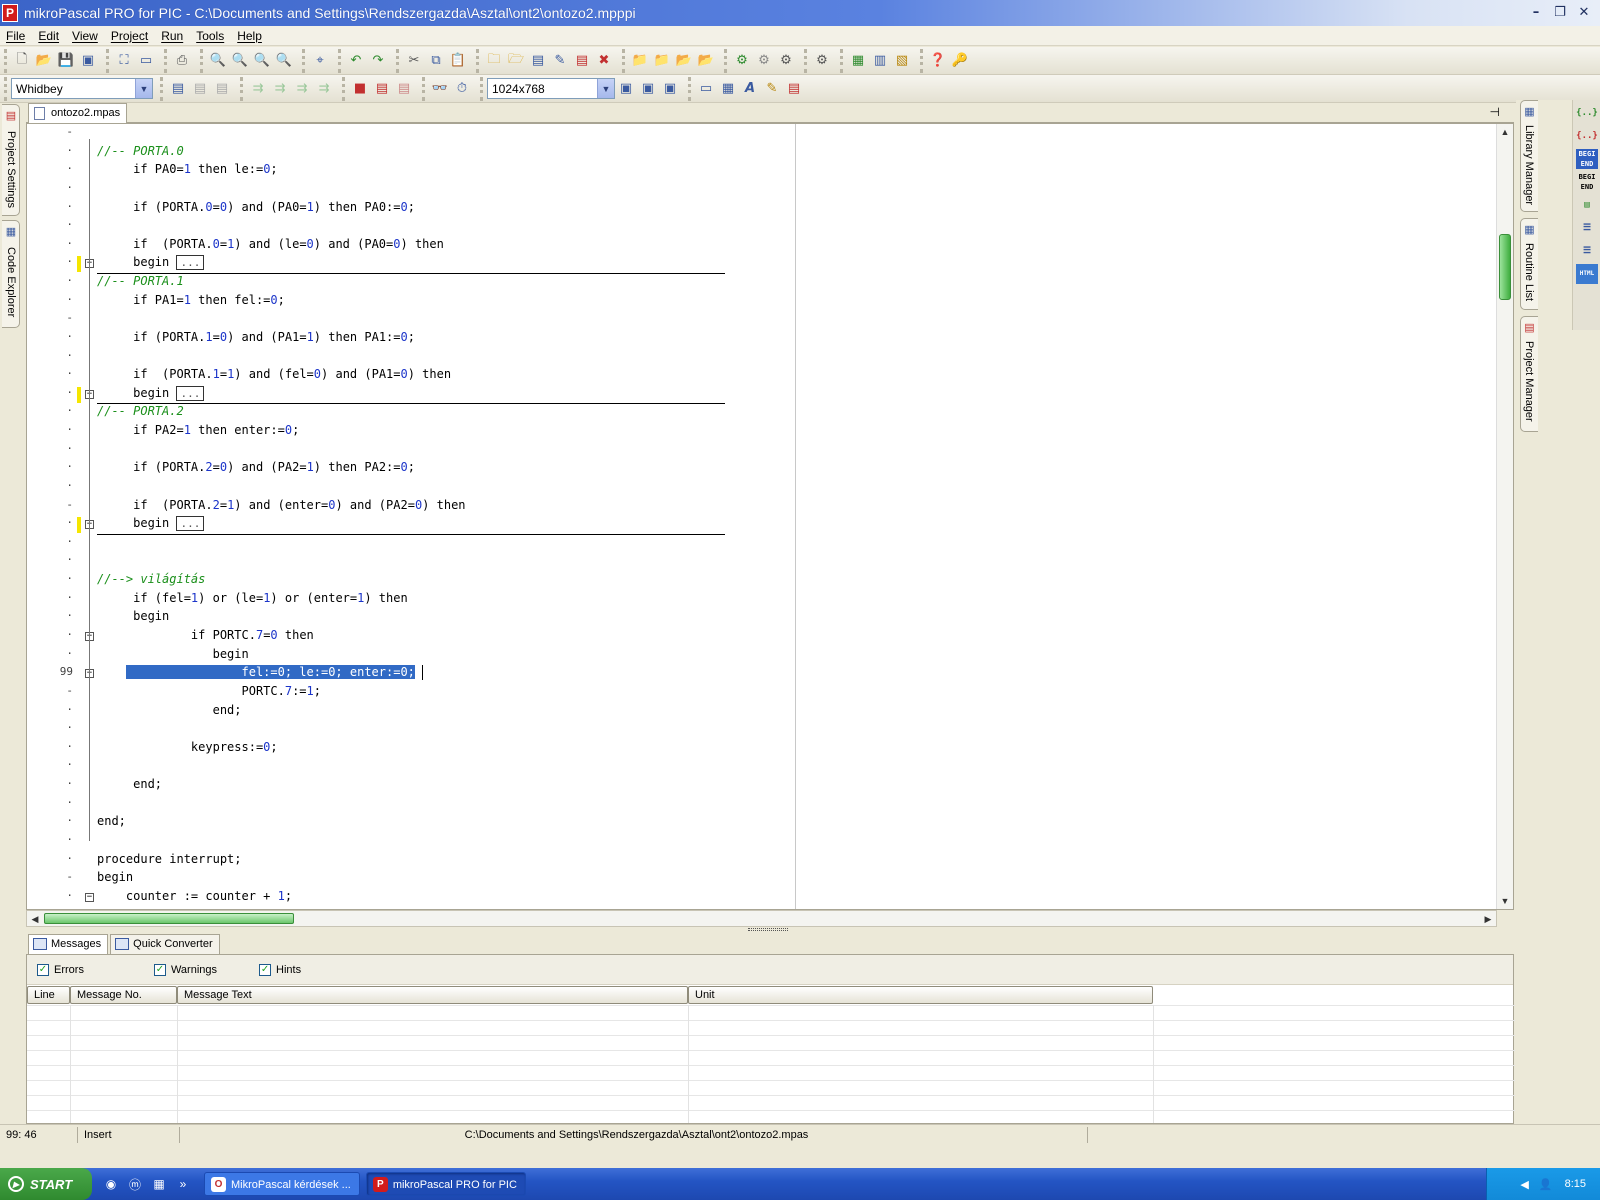 The width and height of the screenshot is (1600, 1200). I want to click on seven-segment-icon: ▦, so click(728, 89).